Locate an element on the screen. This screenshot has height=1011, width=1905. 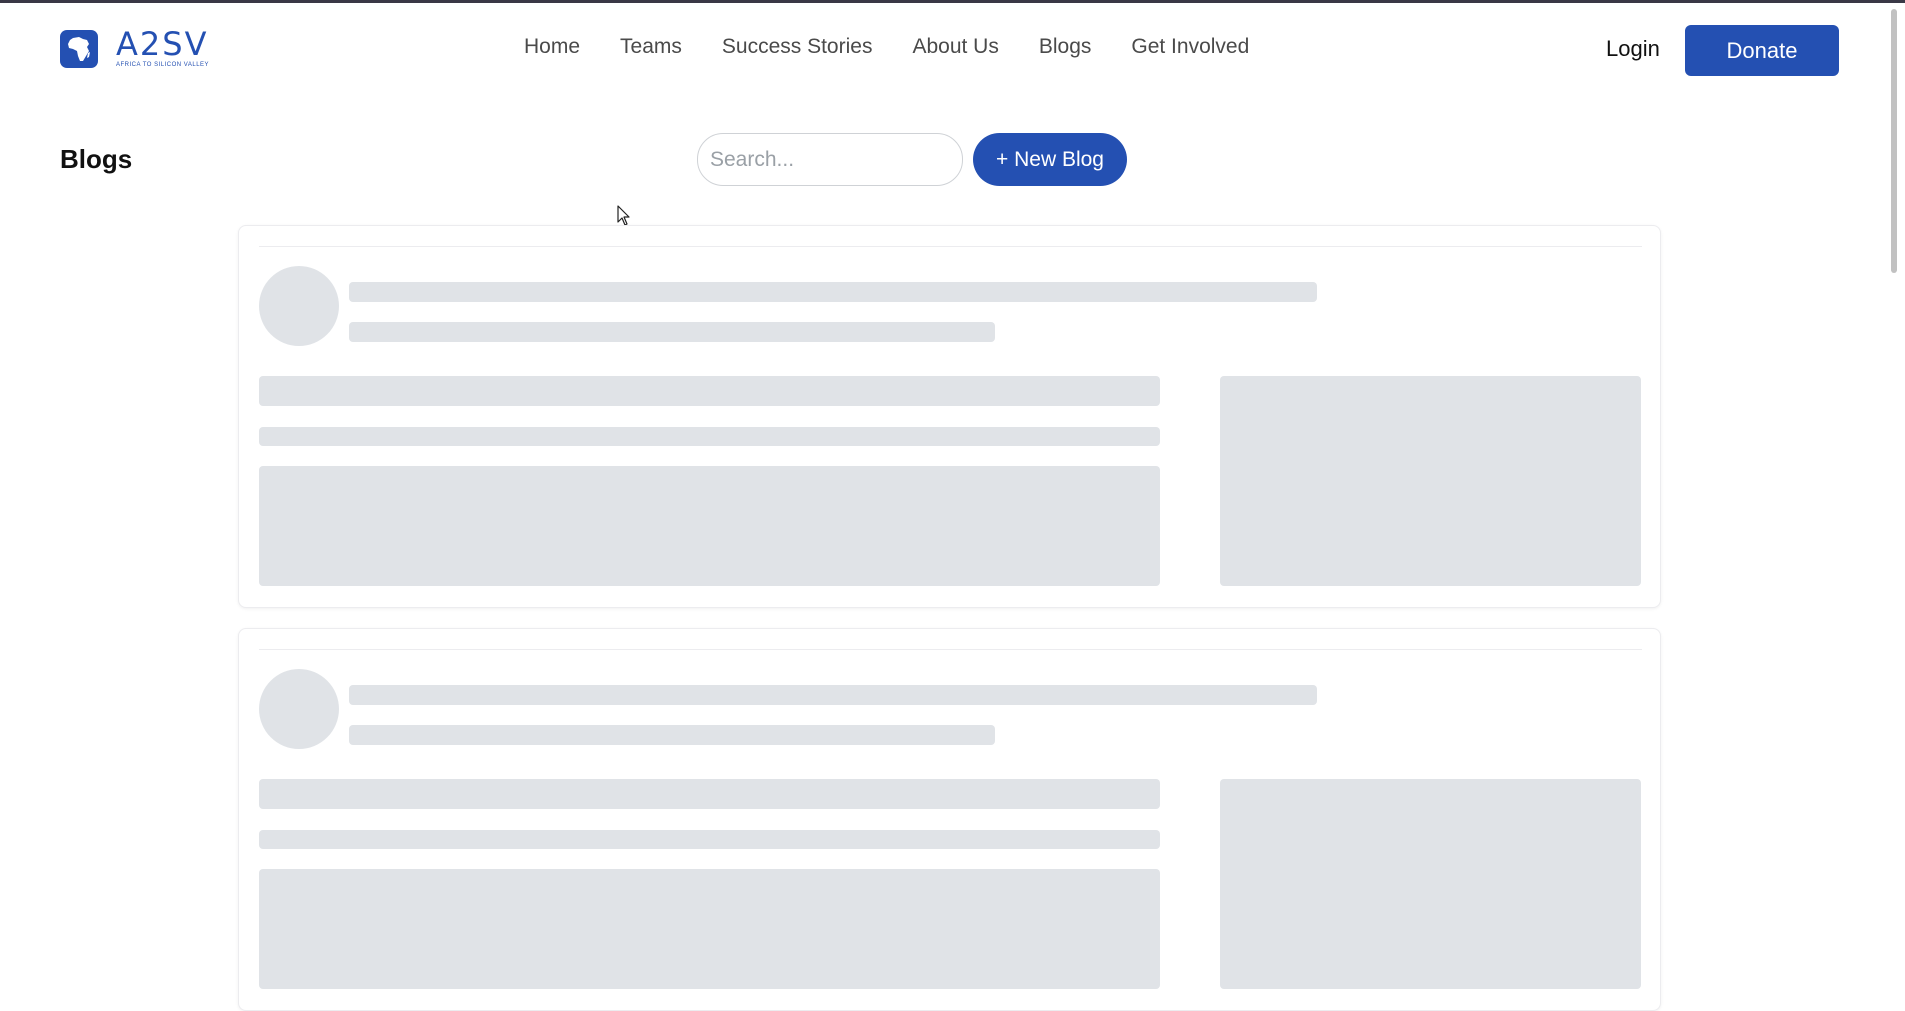
brand-name: A2SV is located at coordinates (162, 44).